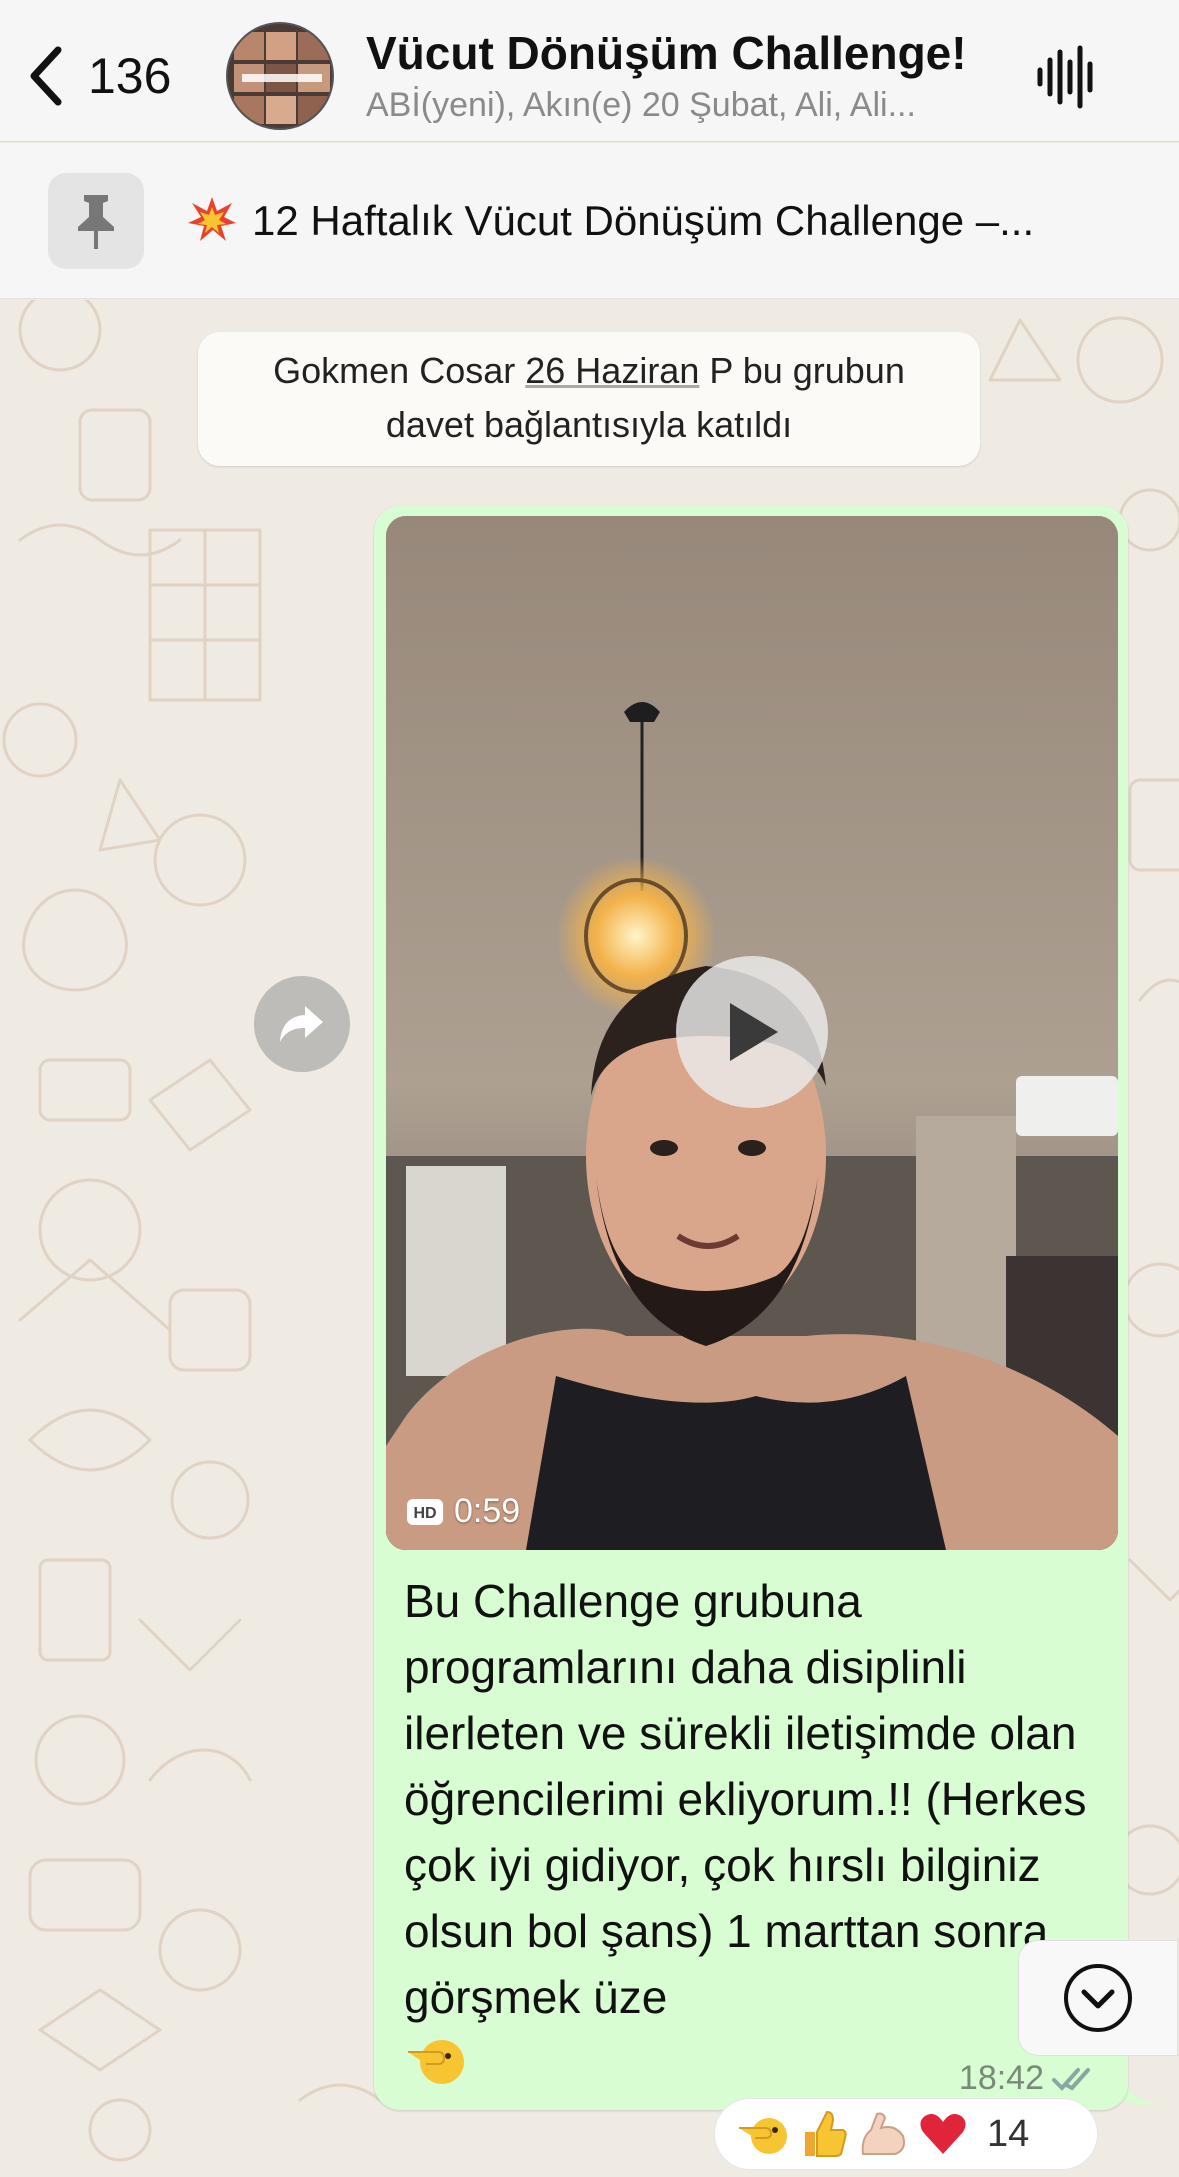  Describe the element at coordinates (666, 53) in the screenshot. I see `group-title: Vücut Dönüşüm Challenge!` at that location.